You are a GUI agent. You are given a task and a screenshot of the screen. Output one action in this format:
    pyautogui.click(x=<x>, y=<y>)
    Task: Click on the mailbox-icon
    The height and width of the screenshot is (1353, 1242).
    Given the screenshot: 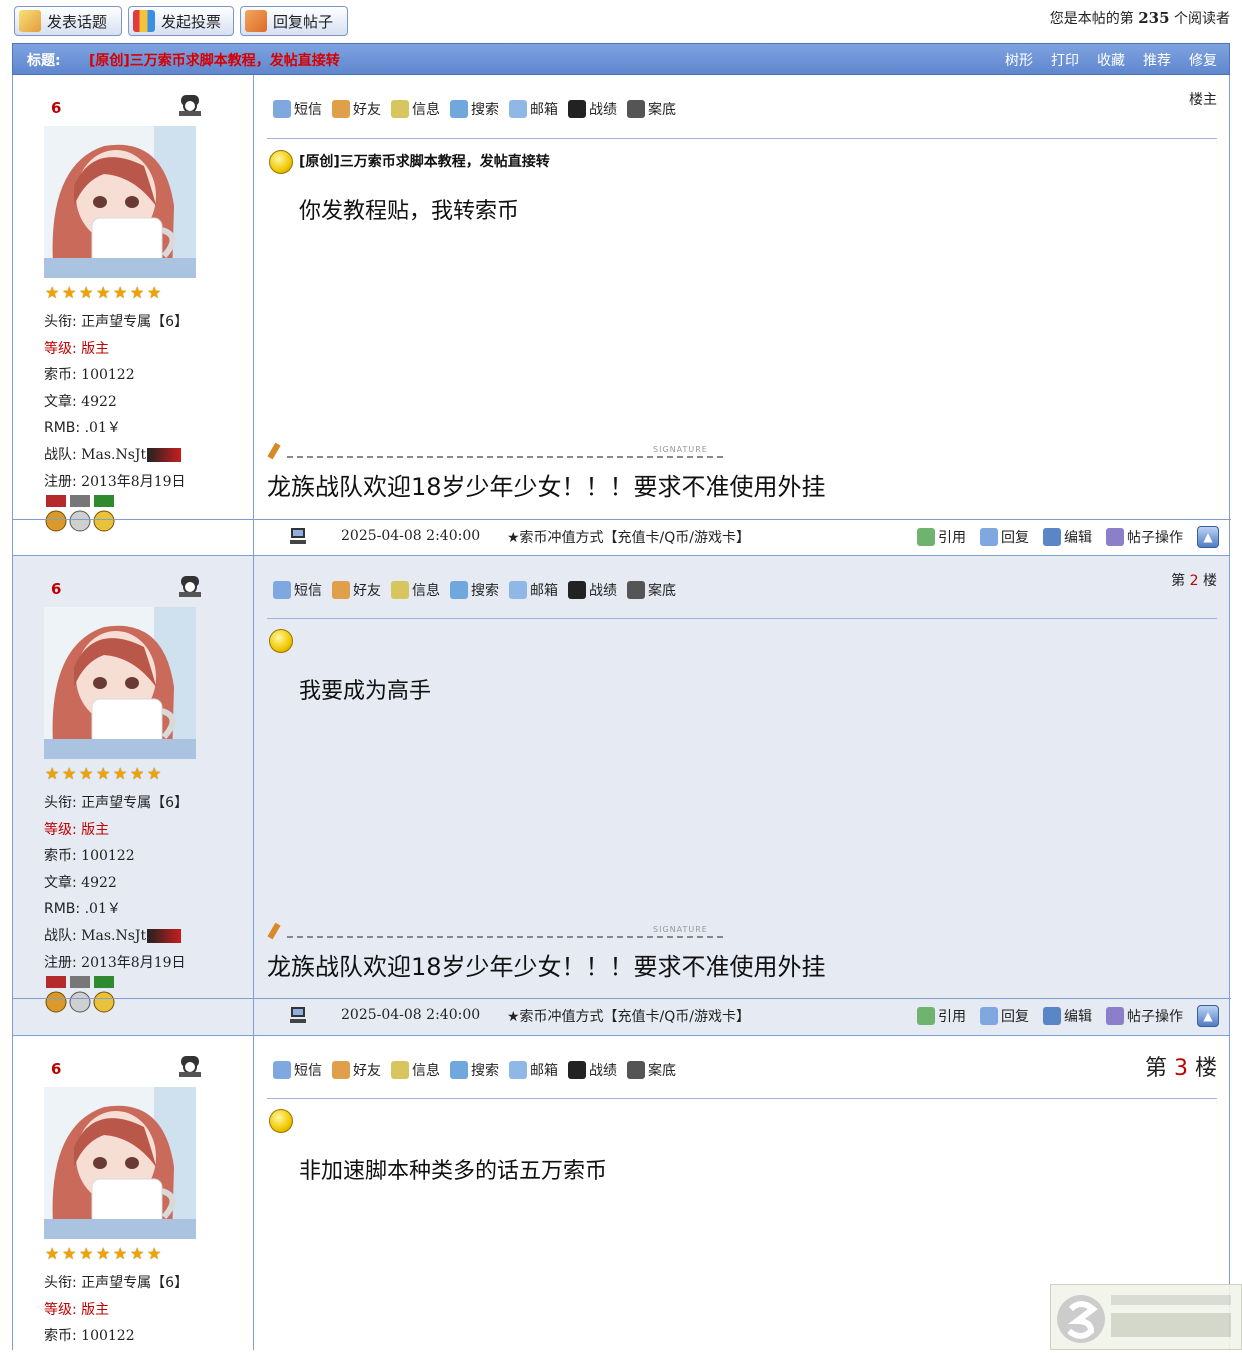 What is the action you would take?
    pyautogui.click(x=518, y=1070)
    